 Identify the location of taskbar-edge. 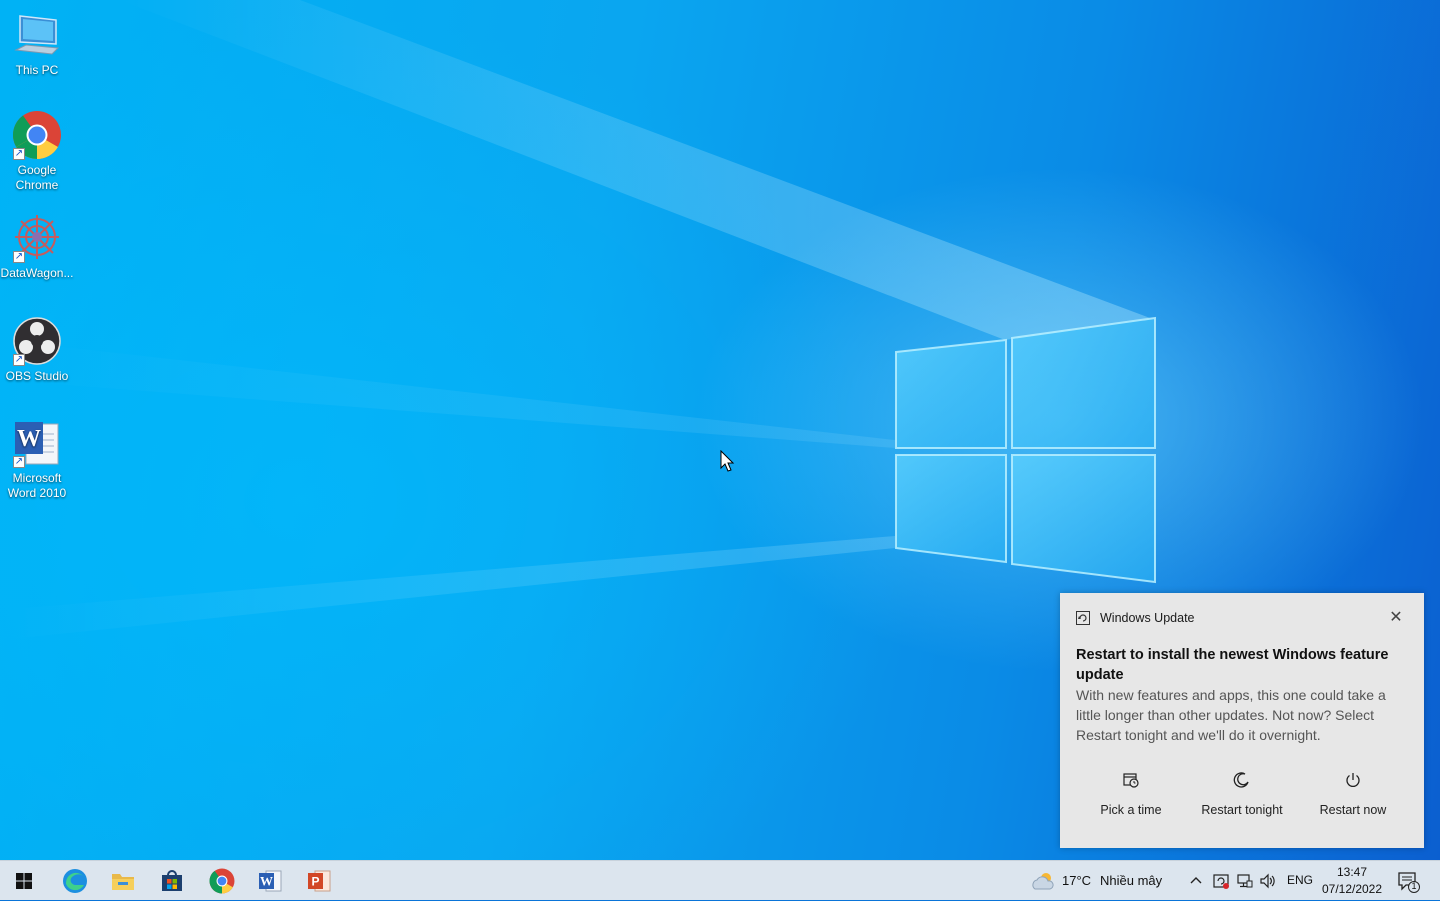
(75, 881).